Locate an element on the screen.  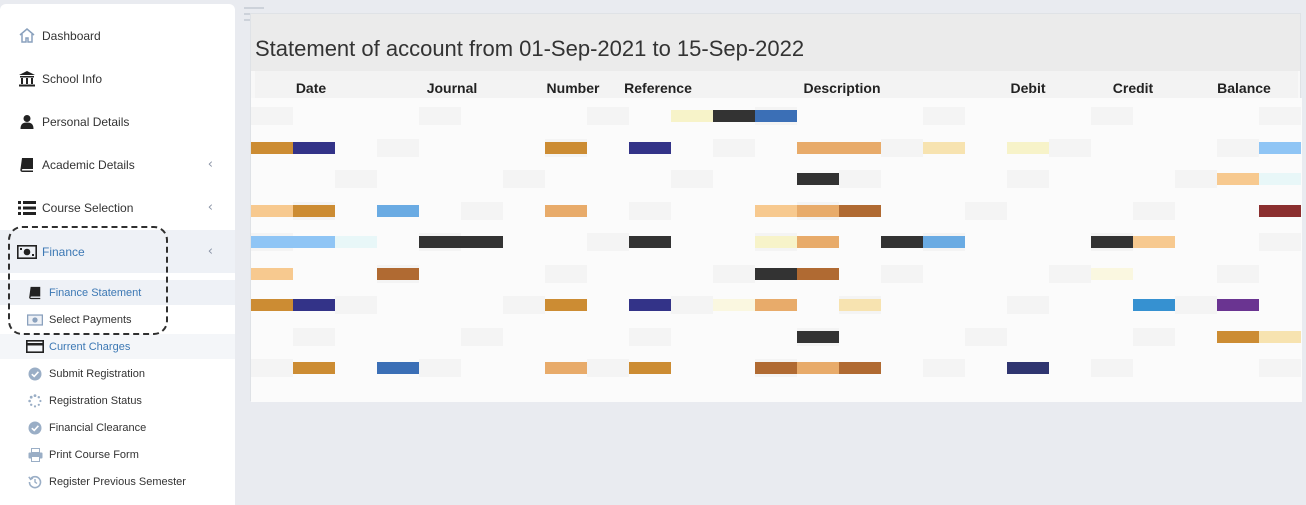
chevron-left-icon: ‹ is located at coordinates (210, 251).